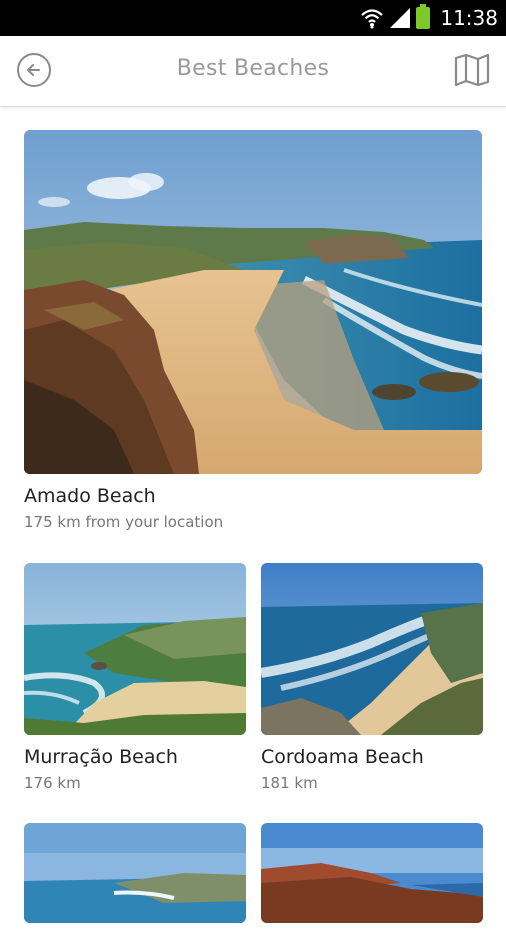 The height and width of the screenshot is (934, 506). Describe the element at coordinates (423, 16) in the screenshot. I see `battery-icon` at that location.